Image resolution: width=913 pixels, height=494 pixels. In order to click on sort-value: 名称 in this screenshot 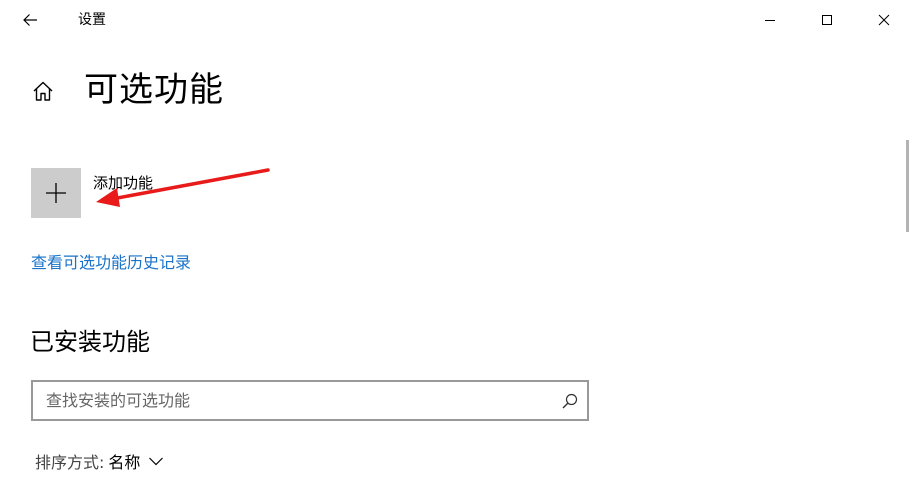, I will do `click(124, 461)`.